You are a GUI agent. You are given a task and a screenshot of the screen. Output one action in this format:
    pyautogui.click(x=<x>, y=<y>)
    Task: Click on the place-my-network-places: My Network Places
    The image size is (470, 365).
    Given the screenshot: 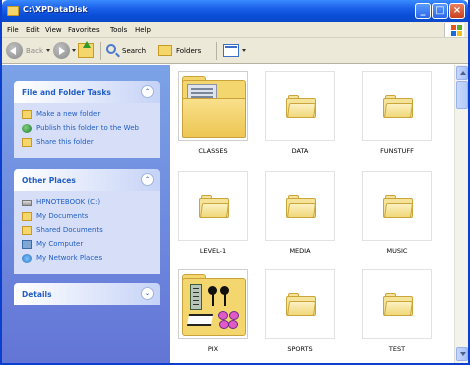 What is the action you would take?
    pyautogui.click(x=88, y=260)
    